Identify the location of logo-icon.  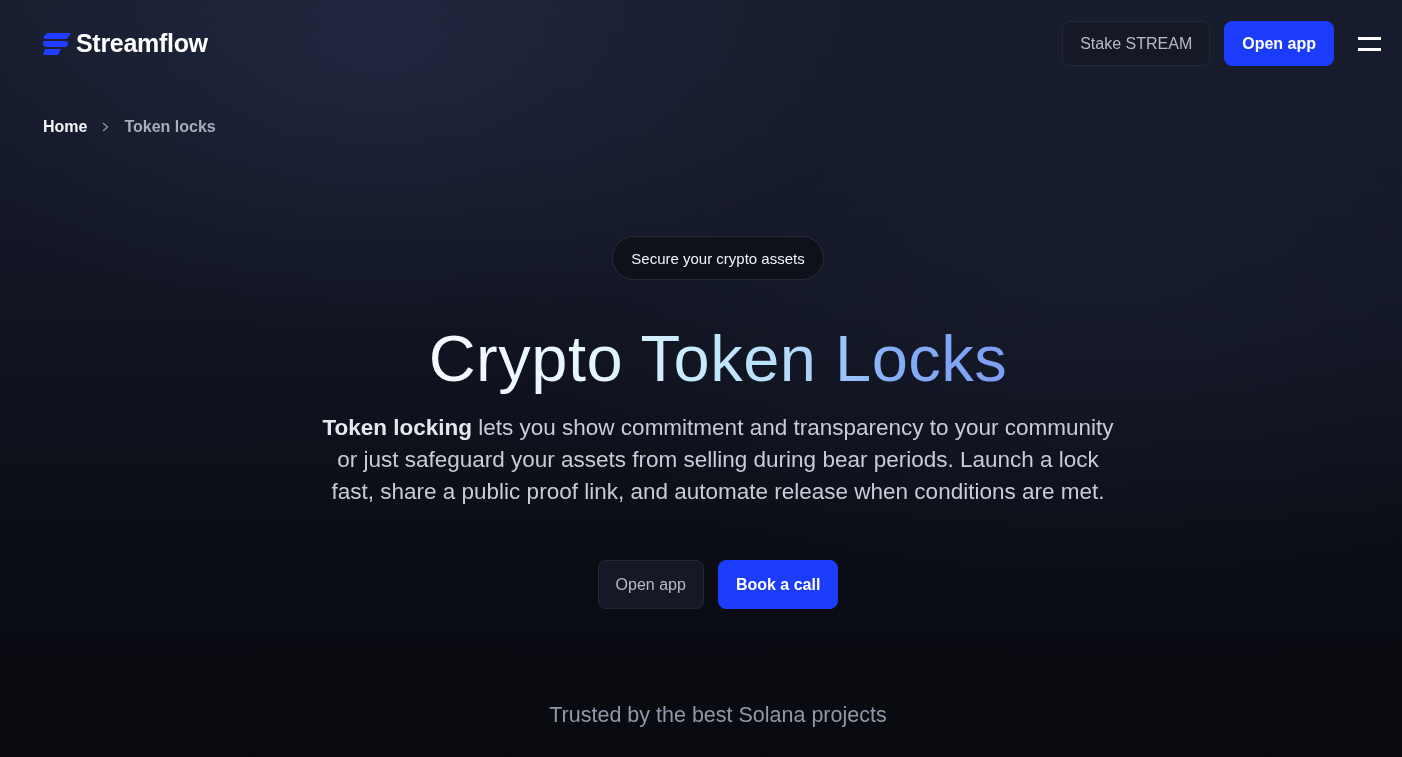
(57, 43).